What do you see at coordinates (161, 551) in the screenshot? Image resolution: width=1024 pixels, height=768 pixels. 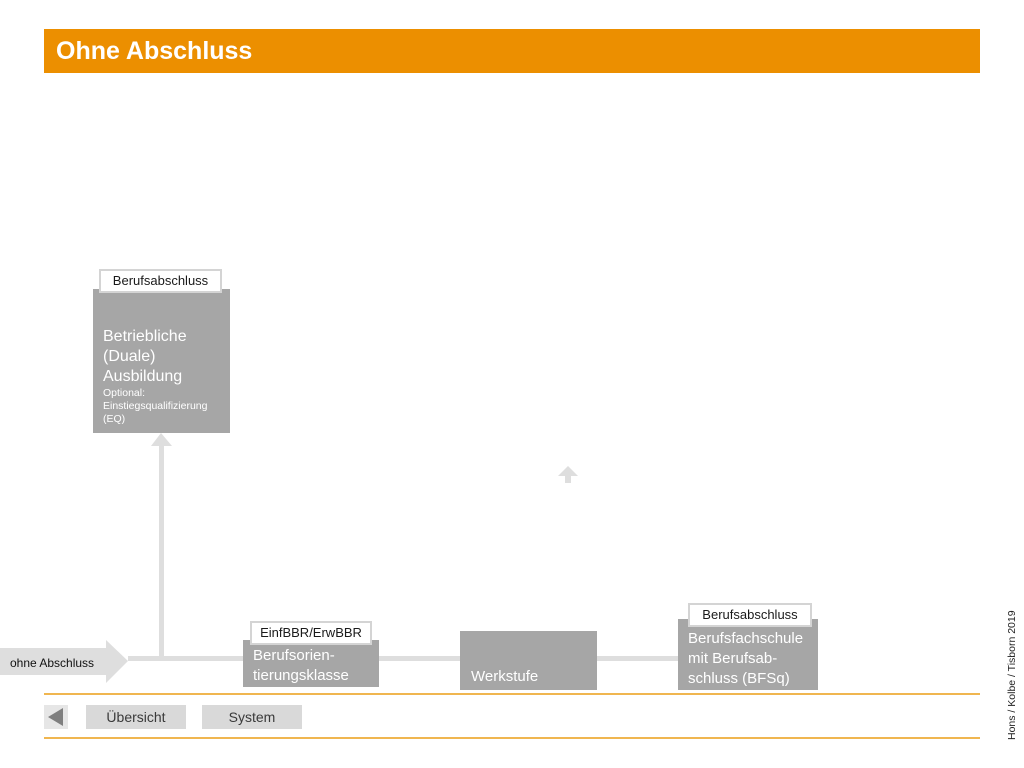 I see `vertical-connector-line` at bounding box center [161, 551].